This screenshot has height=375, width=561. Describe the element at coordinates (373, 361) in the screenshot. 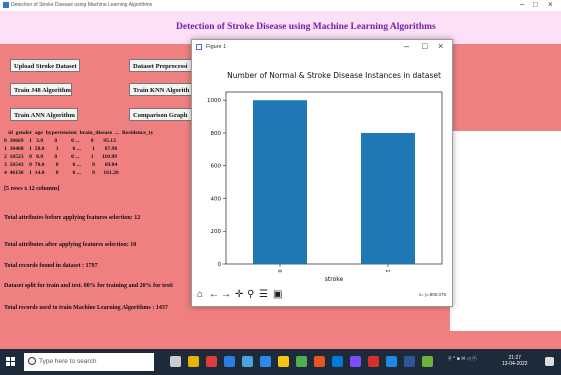

I see `app-icon-red` at that location.